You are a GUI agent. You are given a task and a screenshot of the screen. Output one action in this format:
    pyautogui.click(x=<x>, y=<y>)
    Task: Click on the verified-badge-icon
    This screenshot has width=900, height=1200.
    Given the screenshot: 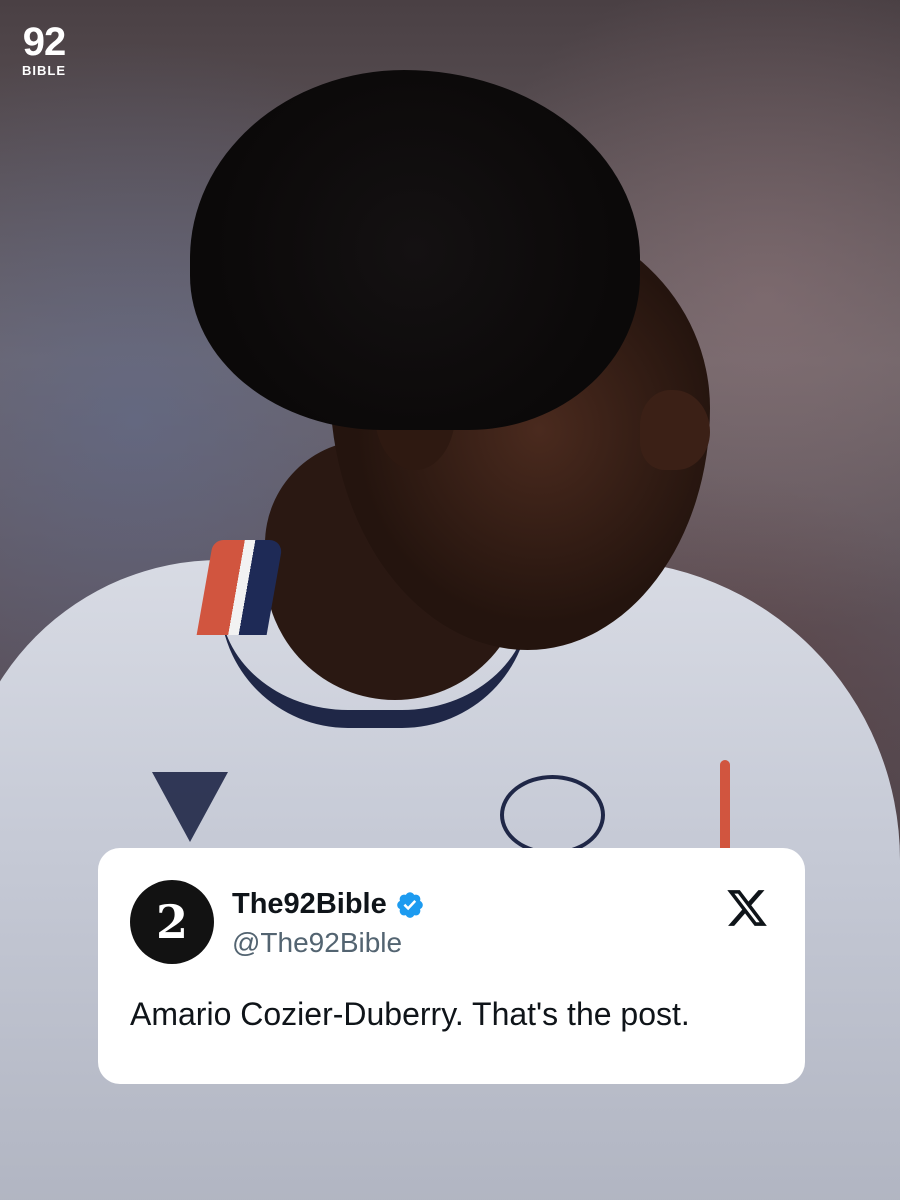 What is the action you would take?
    pyautogui.click(x=409, y=904)
    